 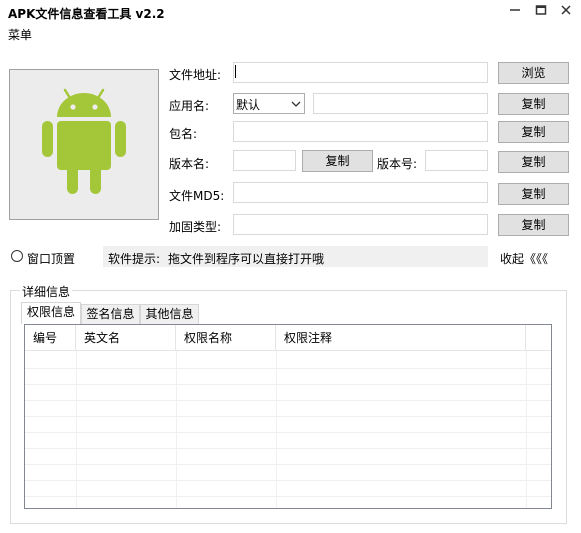 I want to click on copy-protection-button: 复制, so click(x=533, y=225).